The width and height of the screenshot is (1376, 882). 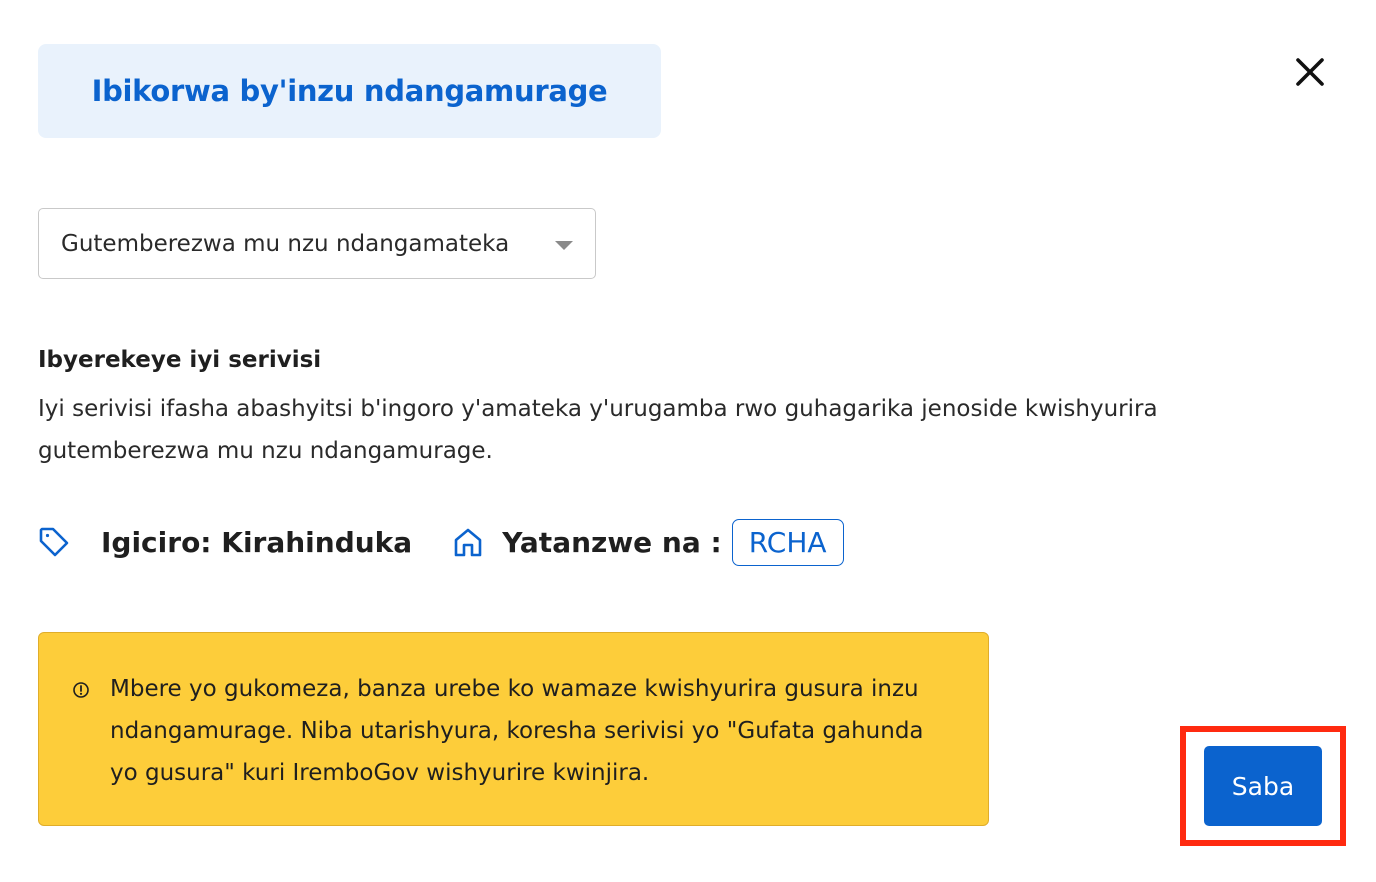 I want to click on modal-title-tab: Ibikorwa by'inzu ndangamurage, so click(x=349, y=91).